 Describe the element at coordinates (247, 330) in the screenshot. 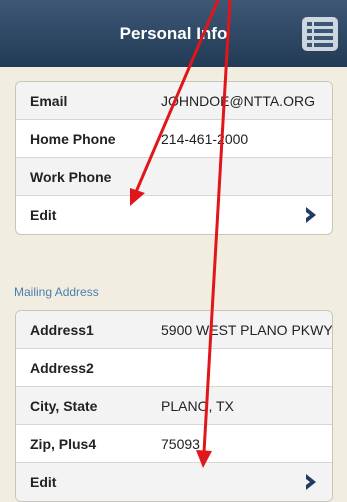

I see `address1-value: 5900 WEST PLANO PKWY` at that location.